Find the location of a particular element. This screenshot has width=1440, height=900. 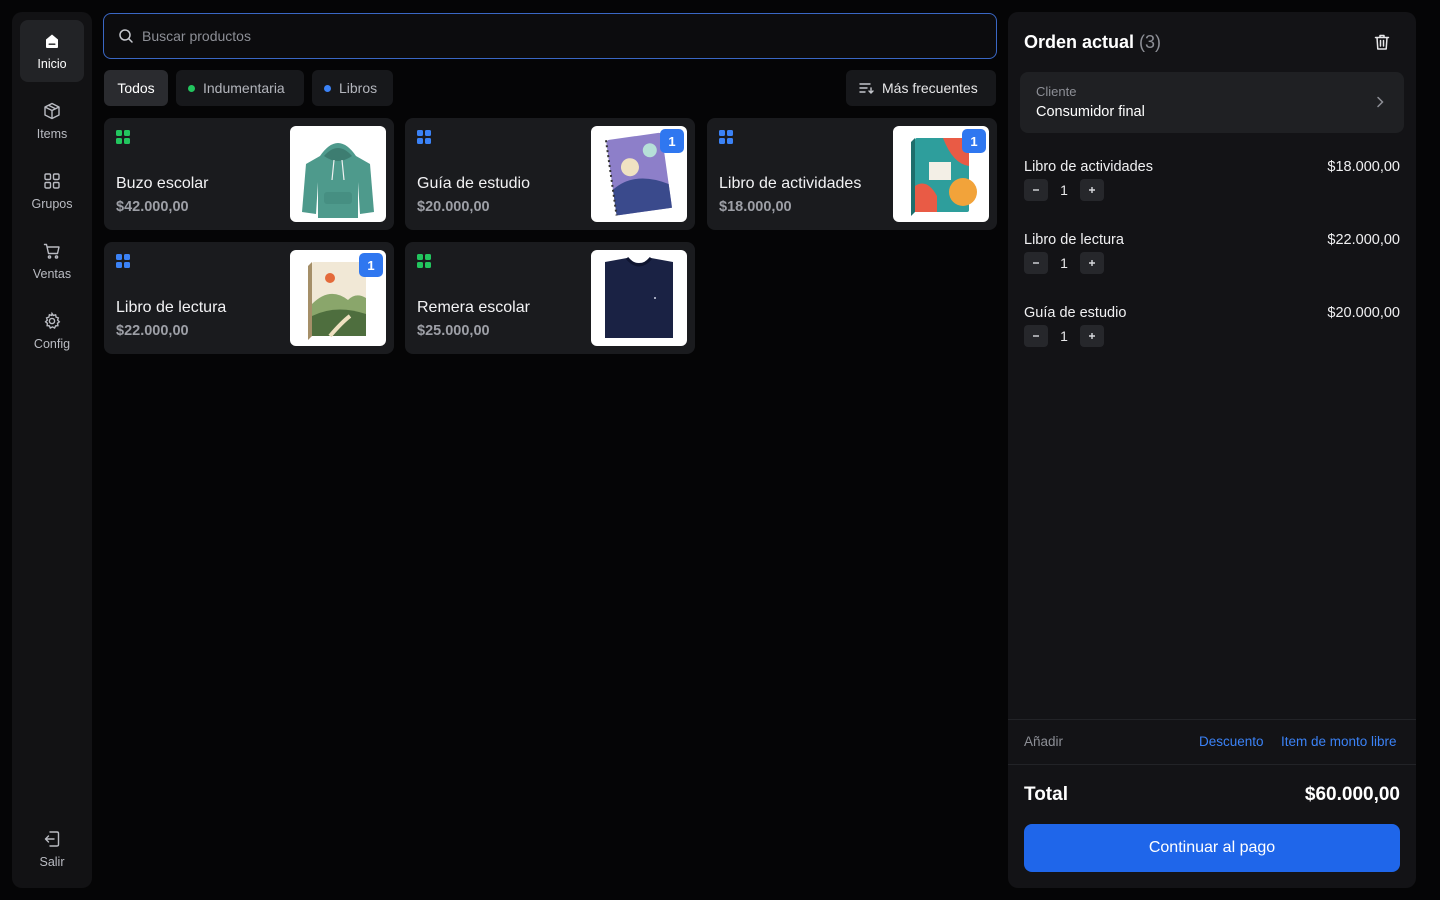

nav-item-label: Grupos is located at coordinates (52, 204).